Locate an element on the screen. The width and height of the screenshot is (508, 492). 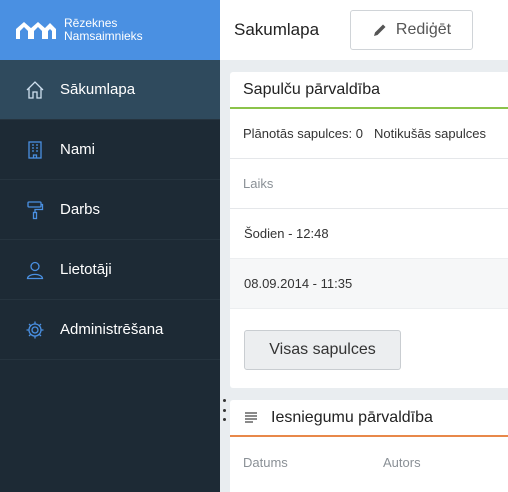
brand-name: Rēzeknes Namsaimnieks is located at coordinates (103, 30).